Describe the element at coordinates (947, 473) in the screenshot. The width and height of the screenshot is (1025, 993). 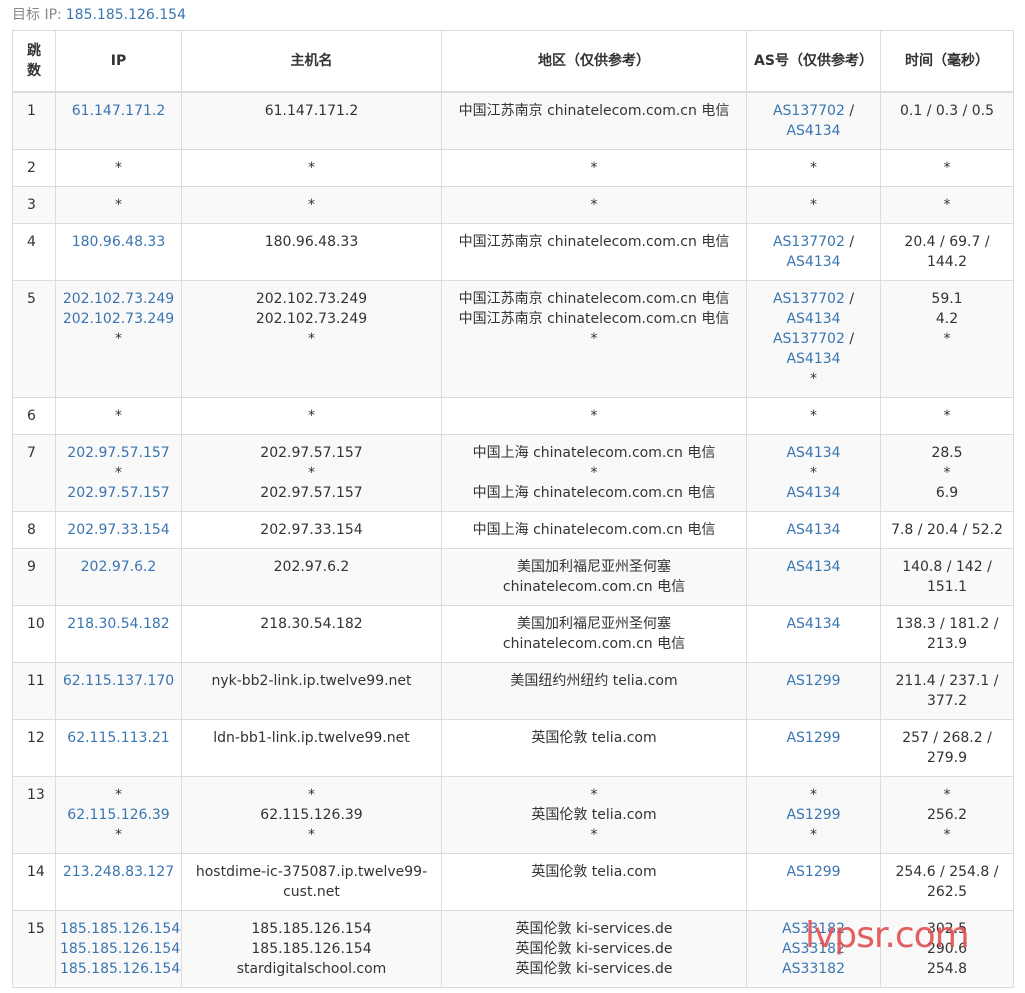
I see `time-cell: 28.5 * 6.9` at that location.